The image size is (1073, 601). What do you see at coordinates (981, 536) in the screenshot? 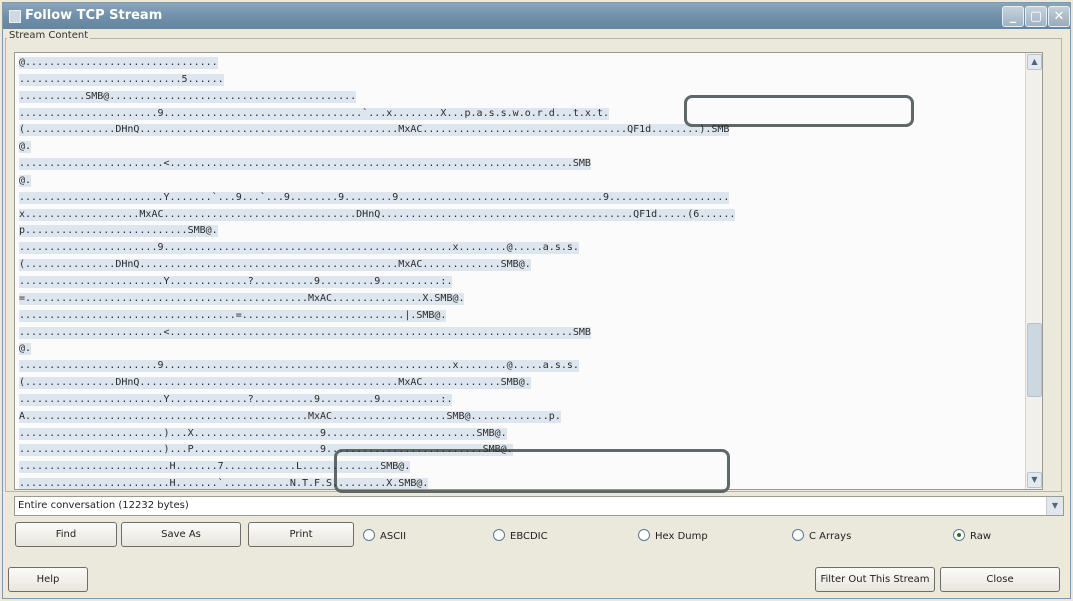
I see `format-label: Raw` at bounding box center [981, 536].